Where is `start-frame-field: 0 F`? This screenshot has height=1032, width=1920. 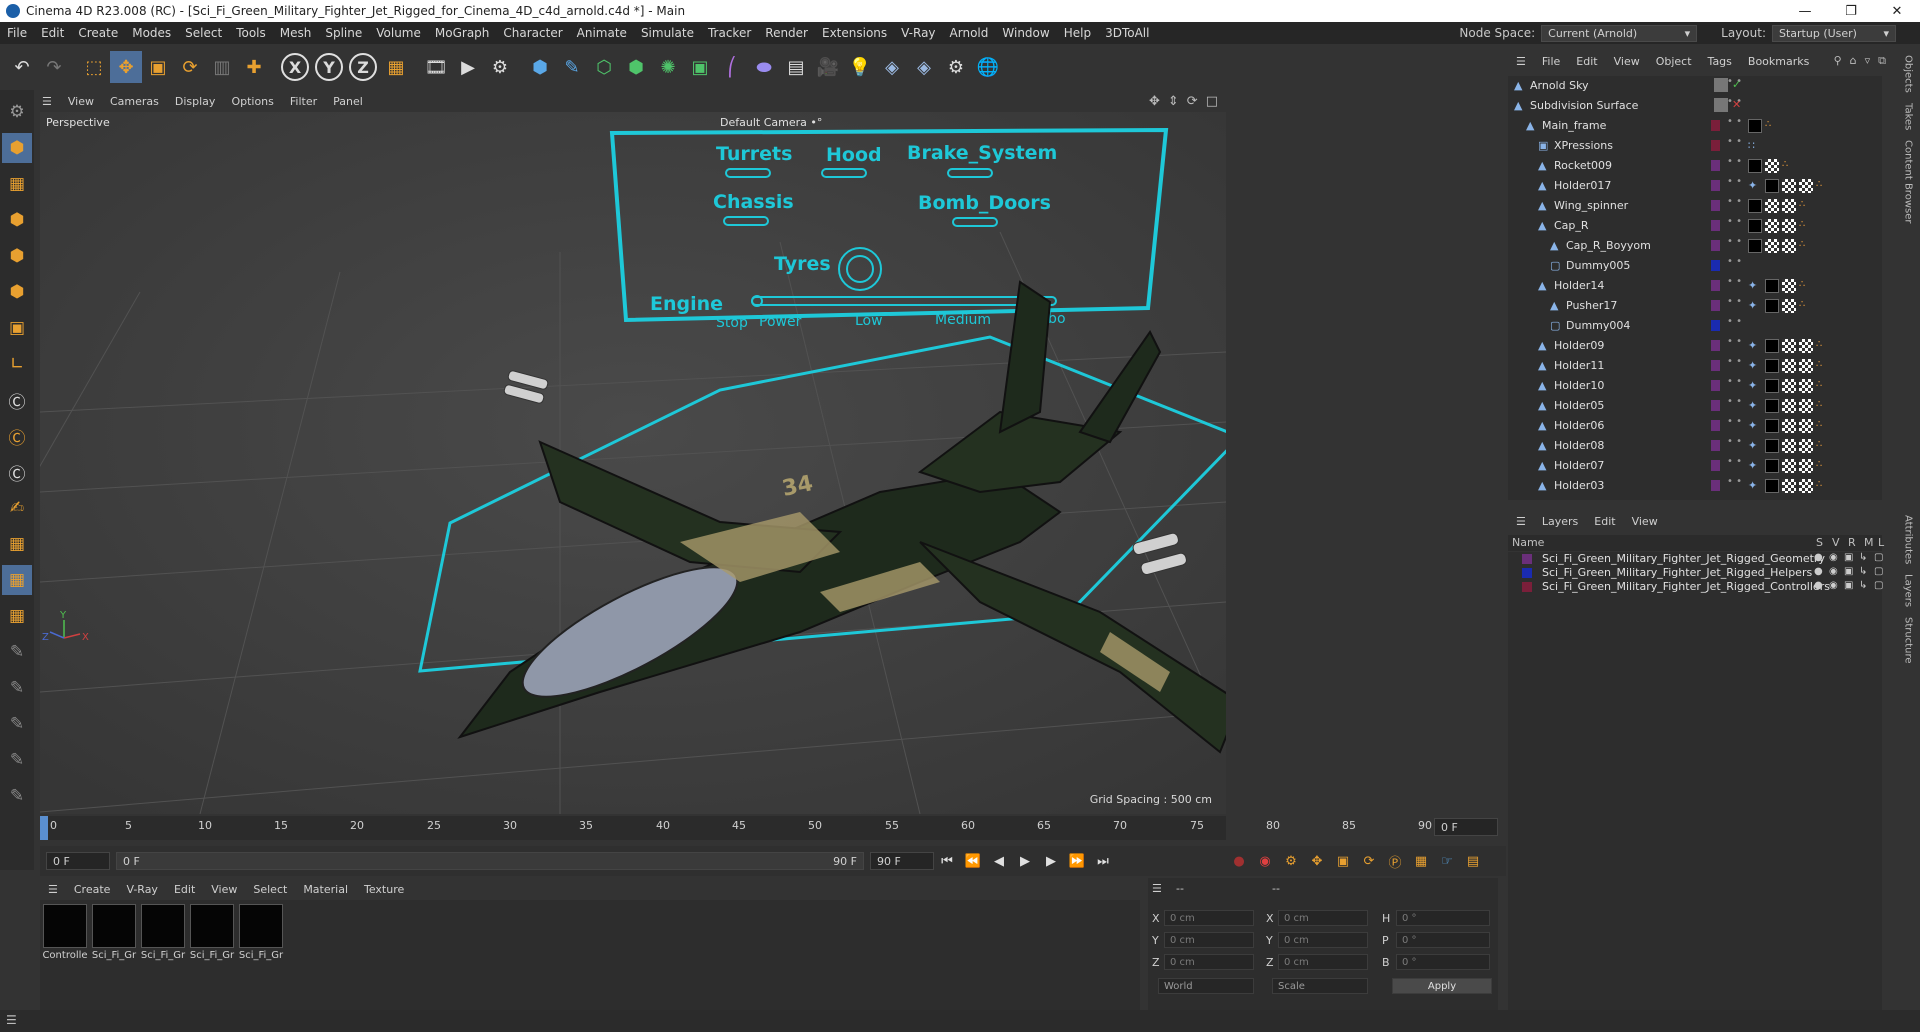 start-frame-field: 0 F is located at coordinates (78, 861).